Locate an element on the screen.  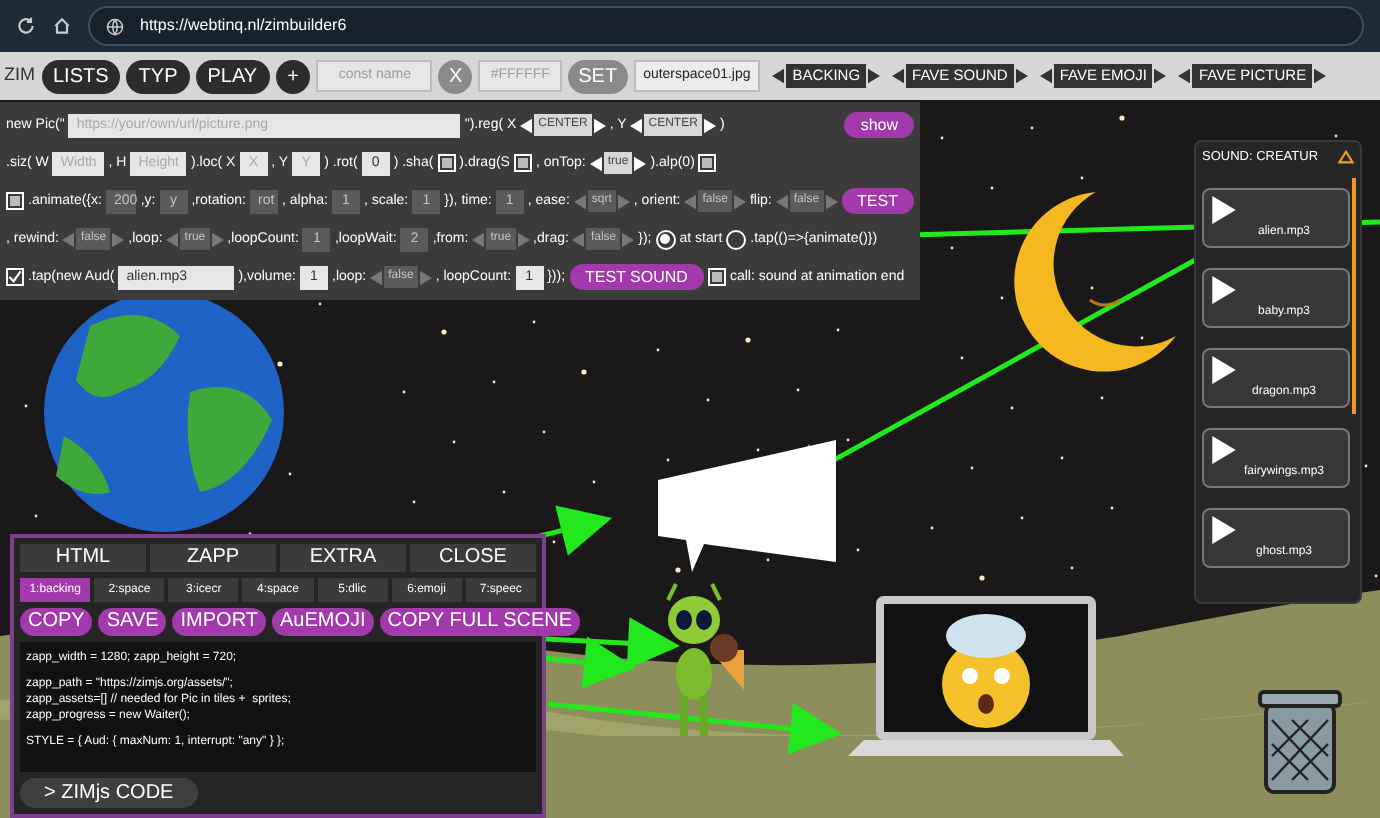
panel-tab: CLOSE is located at coordinates (473, 558).